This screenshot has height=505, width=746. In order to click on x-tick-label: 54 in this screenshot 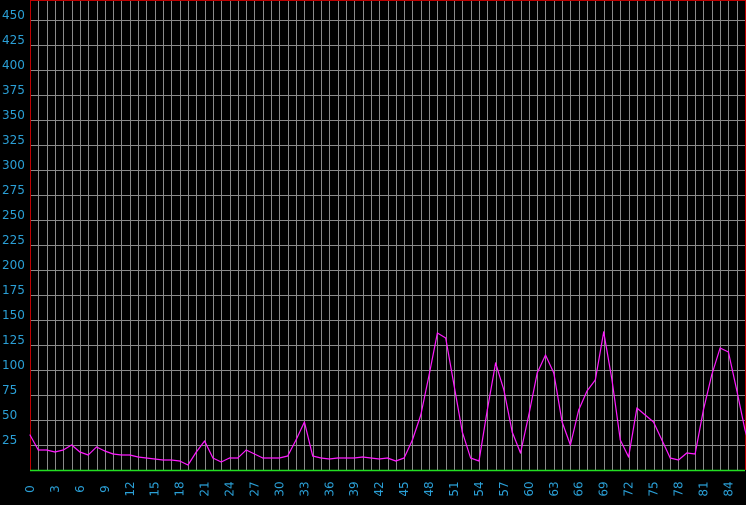, I will do `click(479, 488)`.